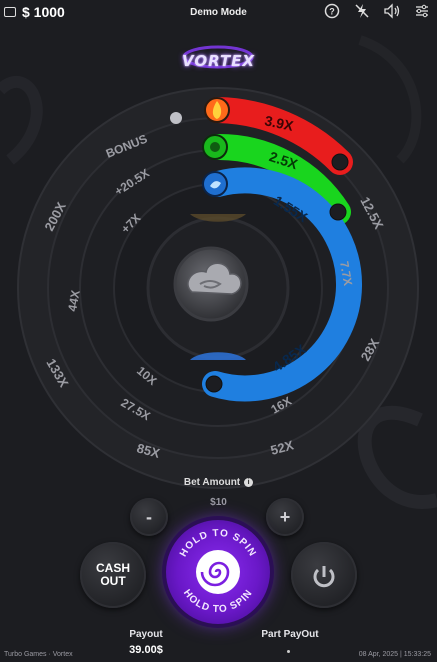 This screenshot has height=662, width=437. Describe the element at coordinates (338, 212) in the screenshot. I see `green-arc-end` at that location.